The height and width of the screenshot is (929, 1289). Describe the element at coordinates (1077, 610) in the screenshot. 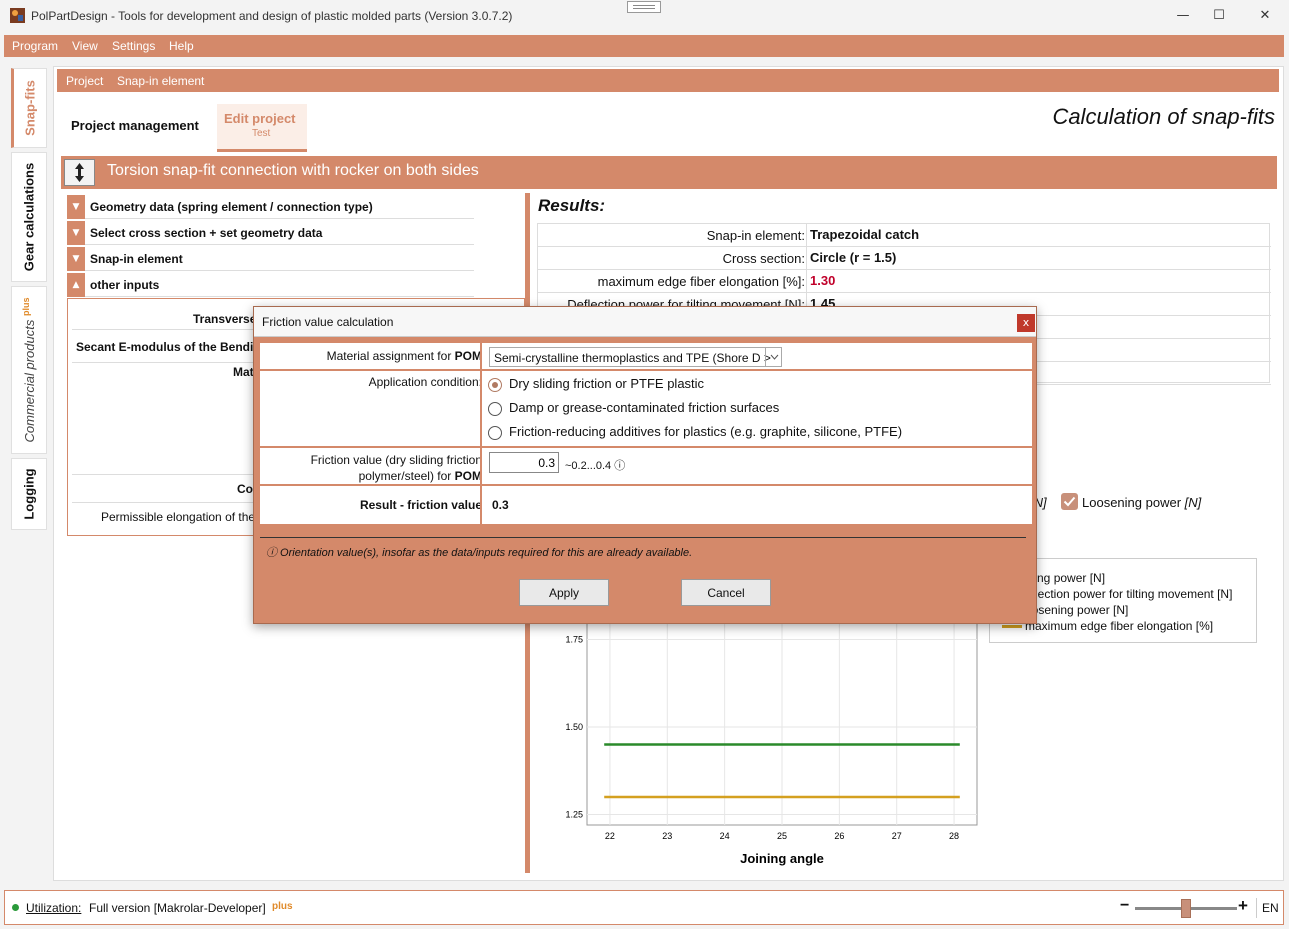

I see `legend-label: oosening power [N]` at that location.